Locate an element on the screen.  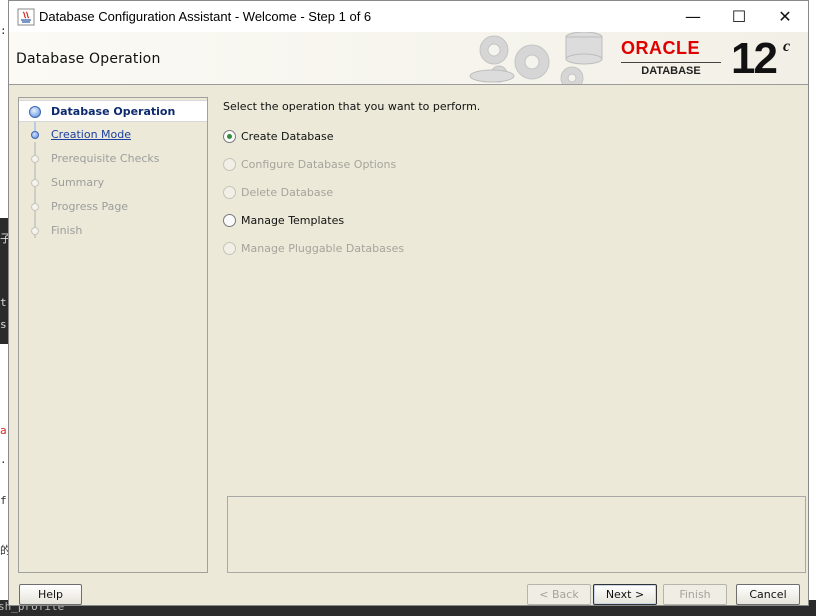
minimize-button: — is located at coordinates (693, 16).